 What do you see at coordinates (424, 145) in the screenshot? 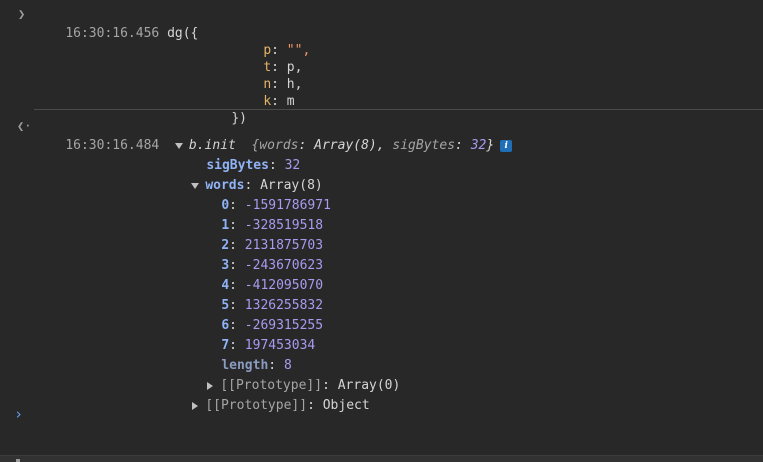
I see `preview-key: sigBytes` at bounding box center [424, 145].